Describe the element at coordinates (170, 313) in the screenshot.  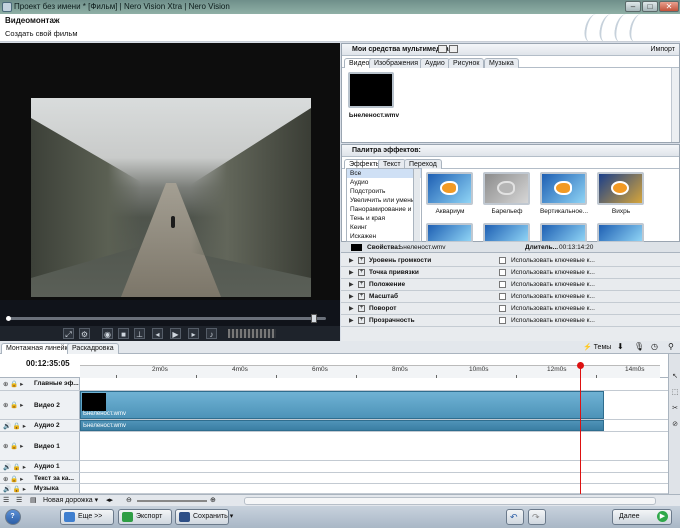
I see `seek-bar` at that location.